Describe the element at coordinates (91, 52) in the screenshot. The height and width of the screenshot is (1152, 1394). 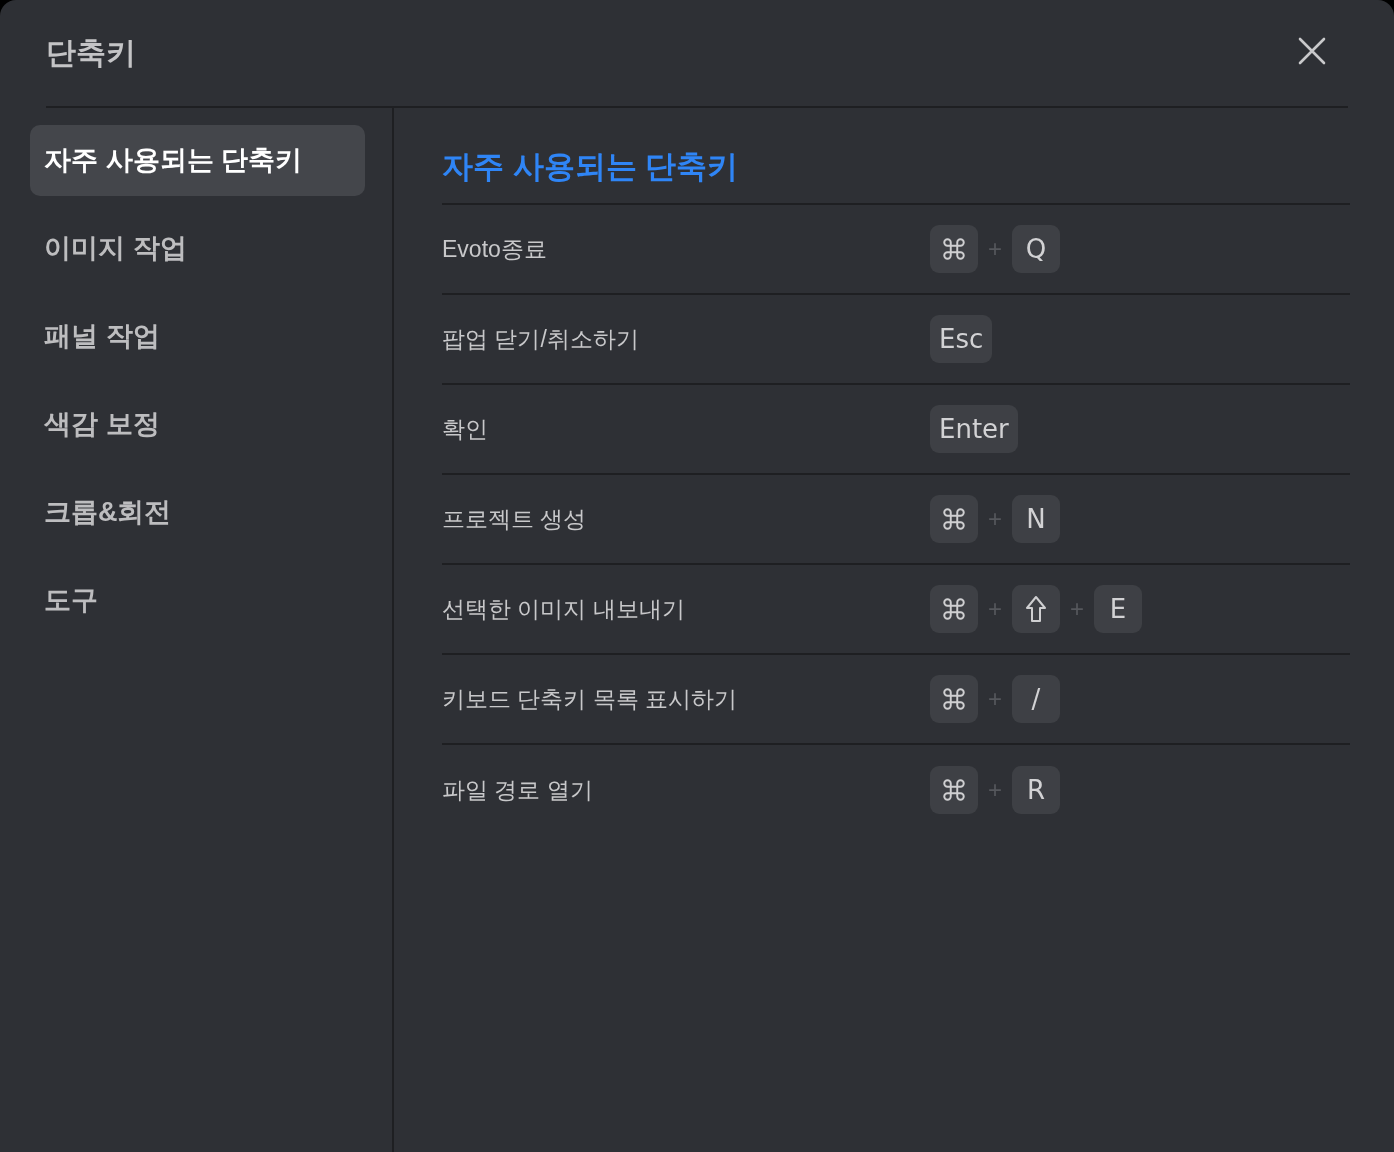
I see `dialog-title: 단축키` at that location.